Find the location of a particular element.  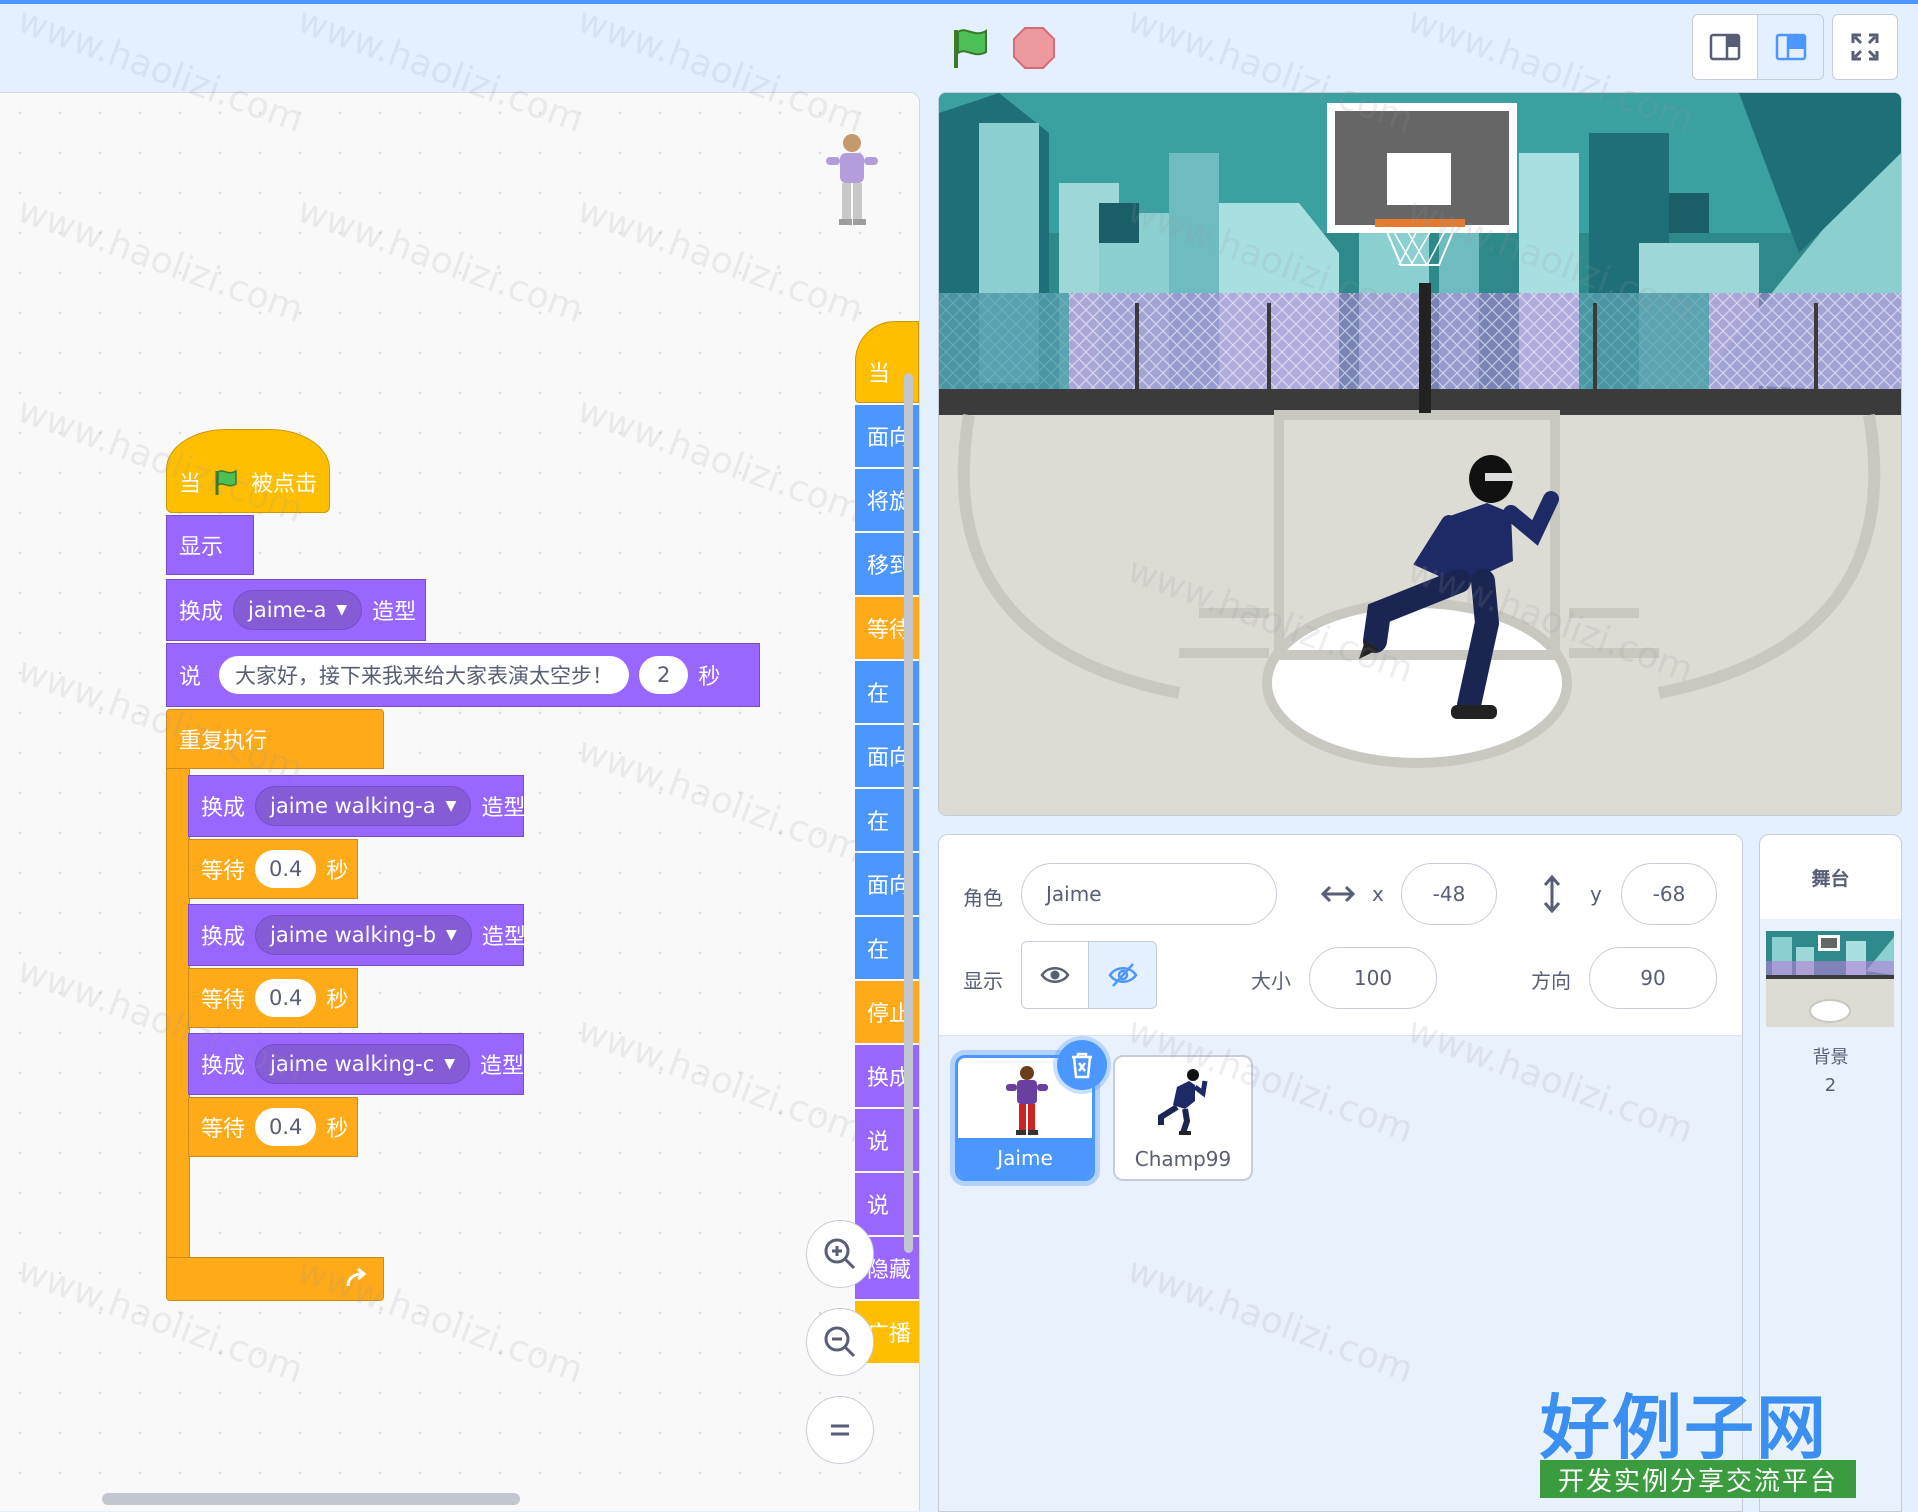

switch-costume-block: 换成 jaime walking-a ▼ 造型 is located at coordinates (356, 806).